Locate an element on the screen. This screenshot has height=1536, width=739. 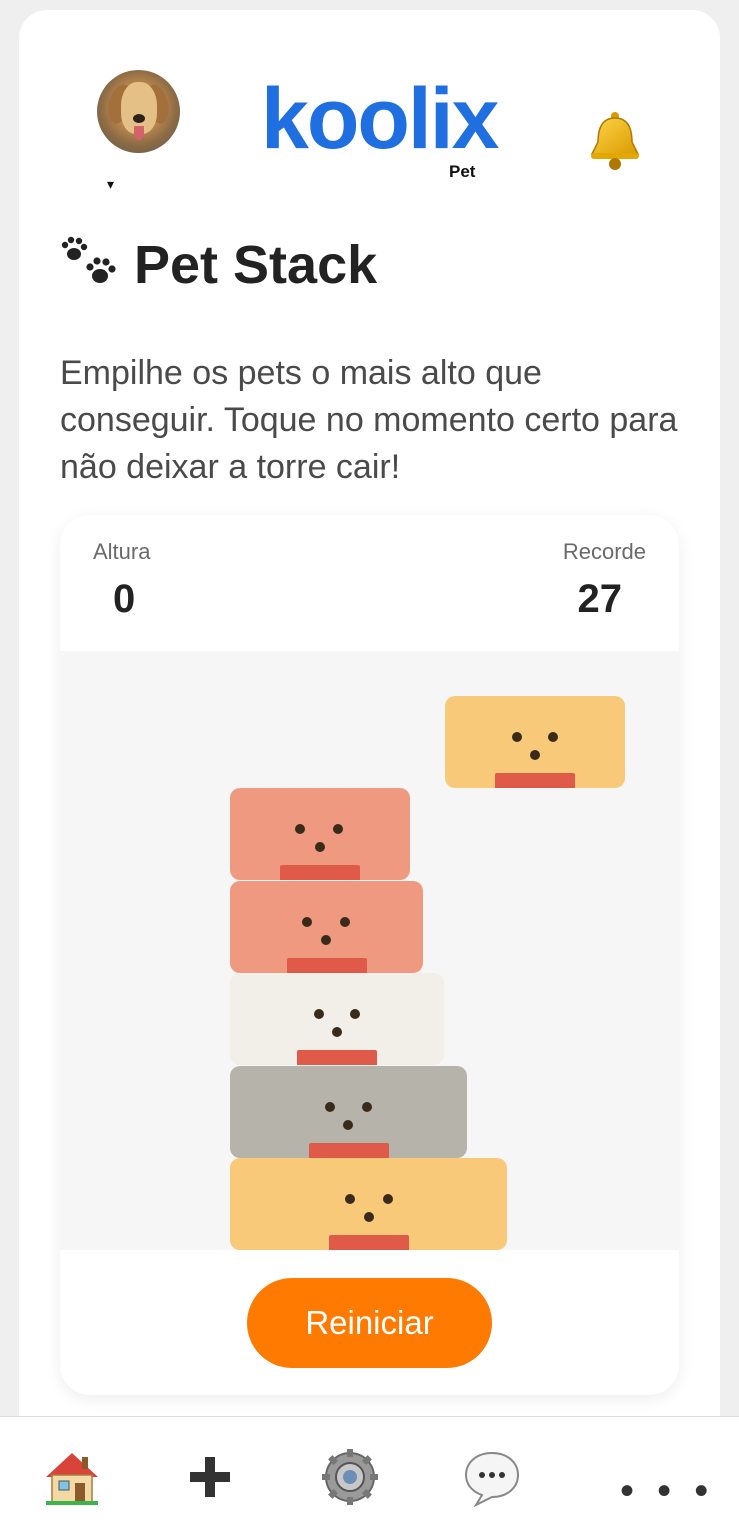
more-icon: • • • is located at coordinates (667, 1491).